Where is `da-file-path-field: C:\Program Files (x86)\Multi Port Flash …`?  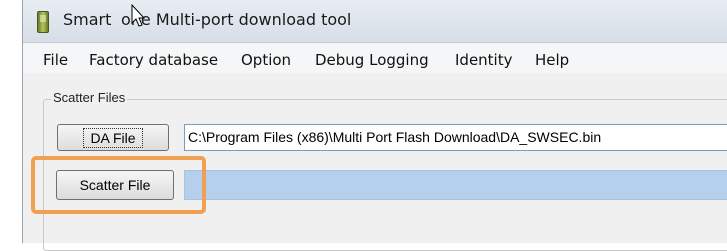
da-file-path-field: C:\Program Files (x86)\Multi Port Flash … is located at coordinates (455, 137).